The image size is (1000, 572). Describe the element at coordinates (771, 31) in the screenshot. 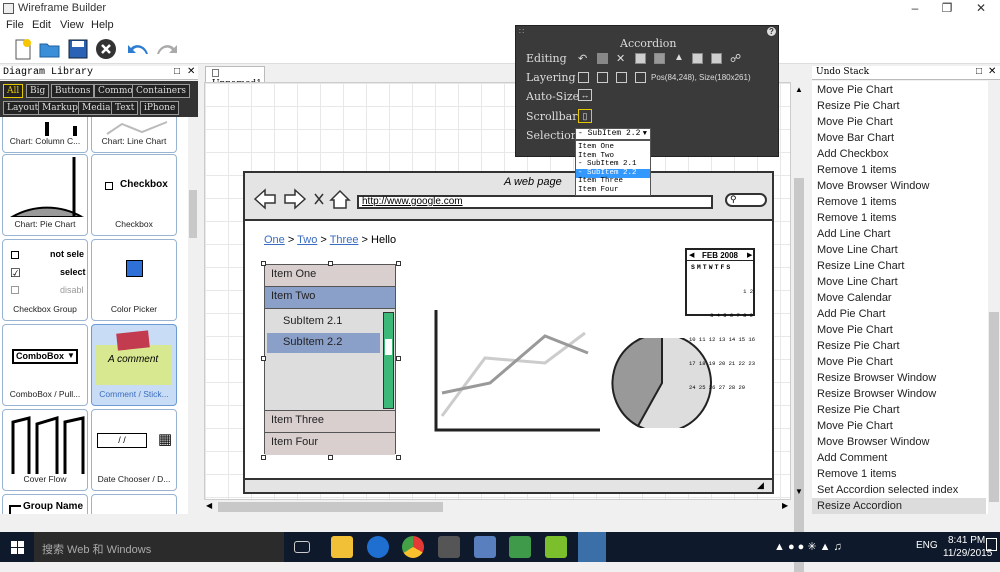

I see `help-icon: ?` at that location.